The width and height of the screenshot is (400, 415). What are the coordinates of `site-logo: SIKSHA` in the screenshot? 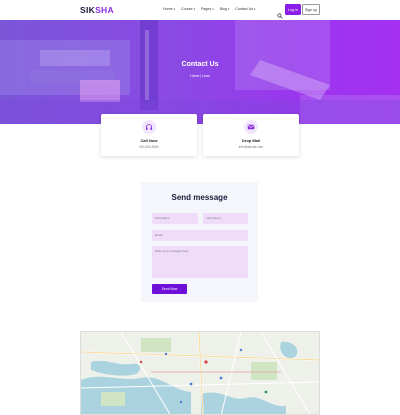 It's located at (97, 10).